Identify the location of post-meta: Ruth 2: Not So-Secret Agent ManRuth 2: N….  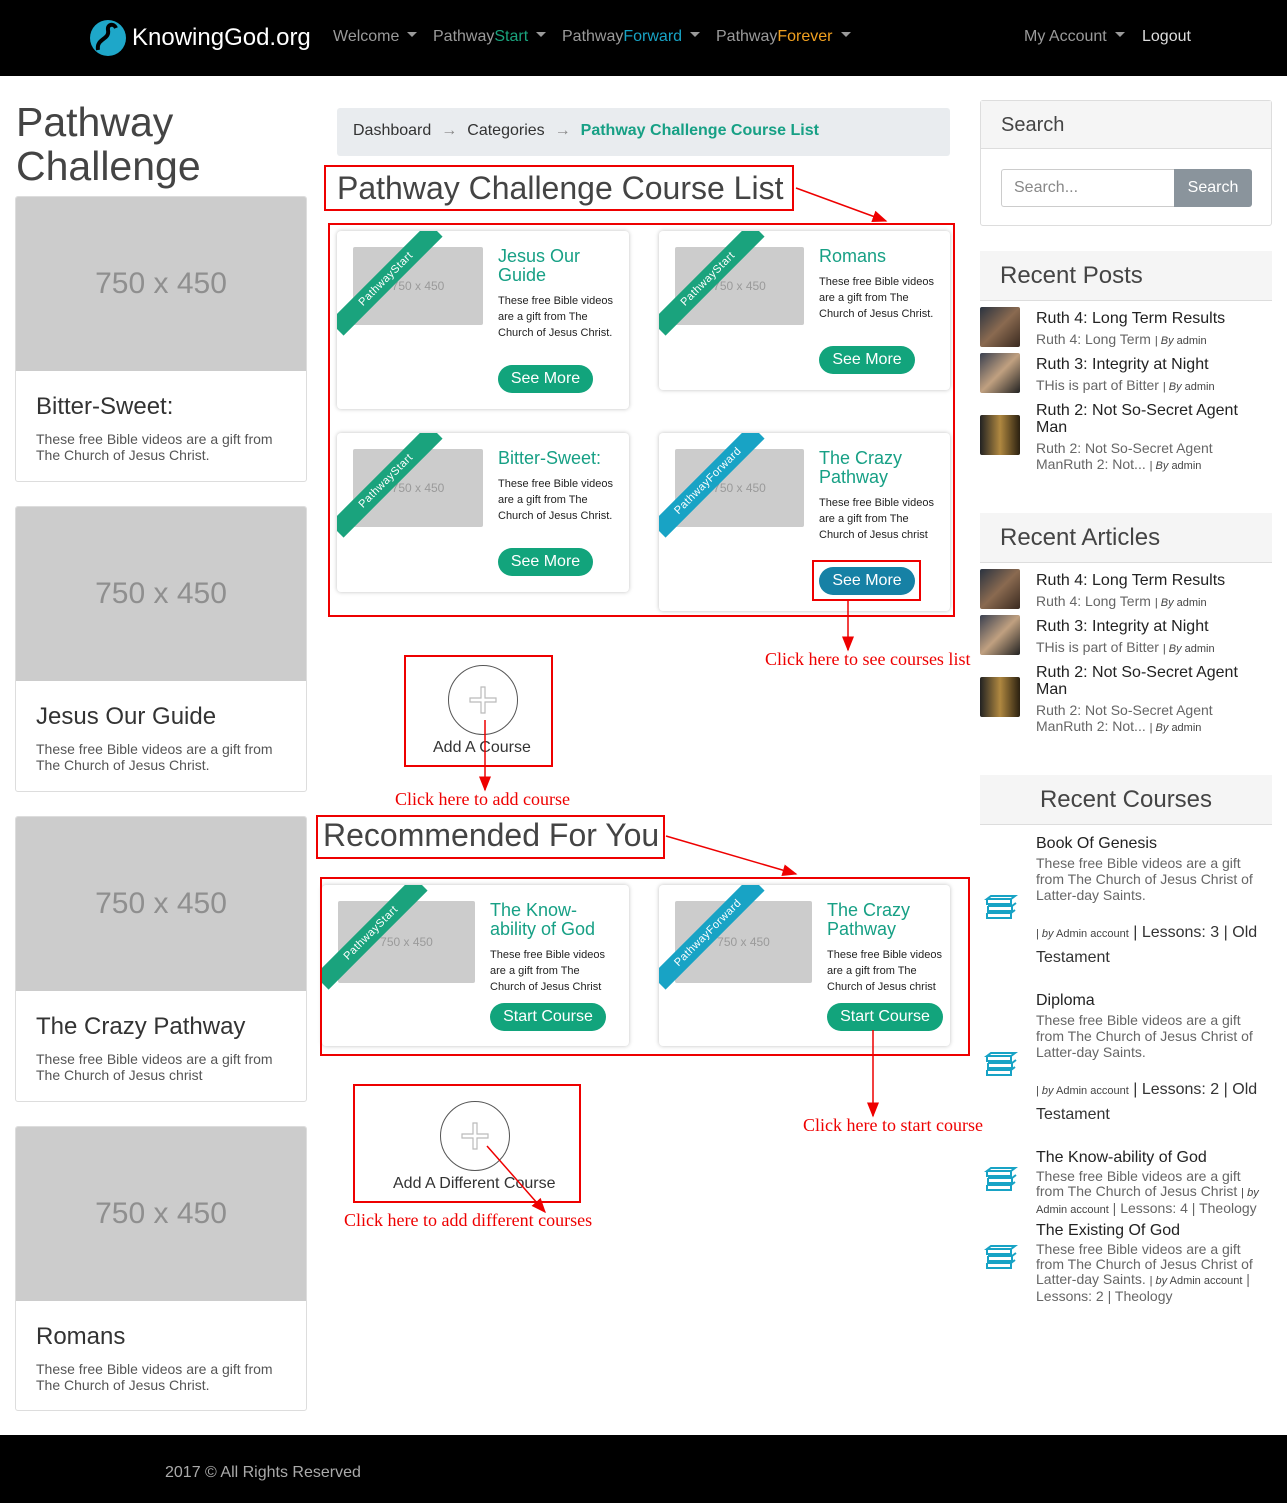
(1124, 456).